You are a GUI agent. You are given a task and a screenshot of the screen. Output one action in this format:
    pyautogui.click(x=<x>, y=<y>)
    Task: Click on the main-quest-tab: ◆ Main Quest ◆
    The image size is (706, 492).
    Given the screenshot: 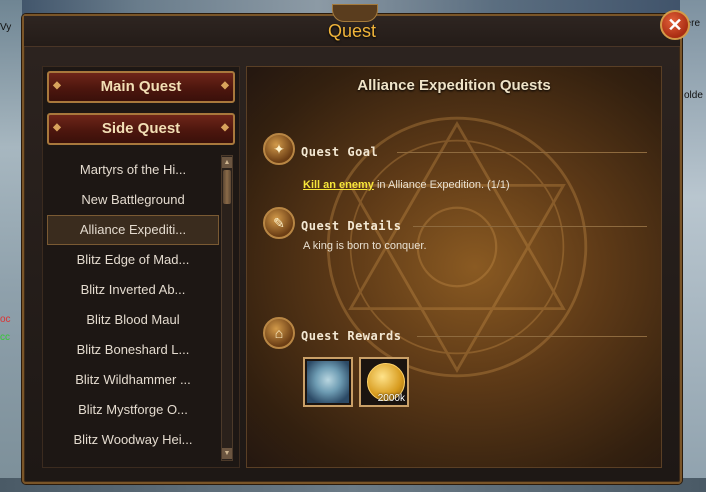 What is the action you would take?
    pyautogui.click(x=141, y=87)
    